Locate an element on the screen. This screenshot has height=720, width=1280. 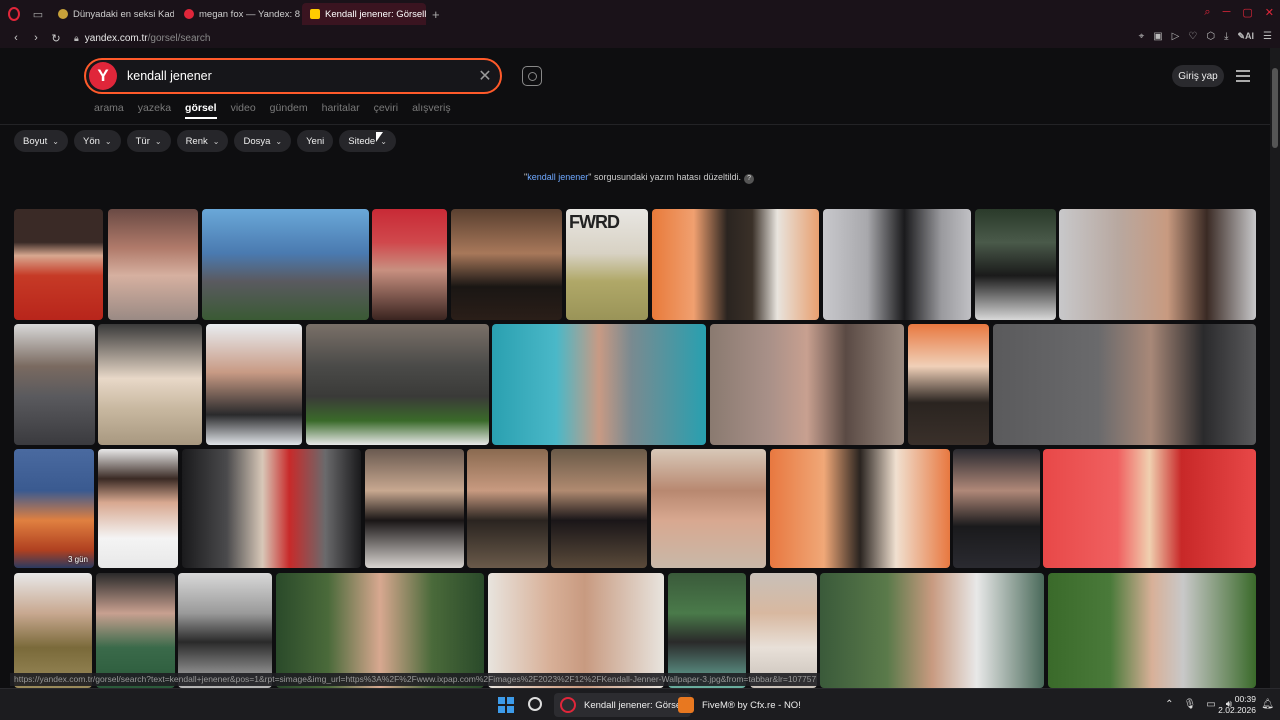
pin-icon: ⌖ is located at coordinates (1142, 36).